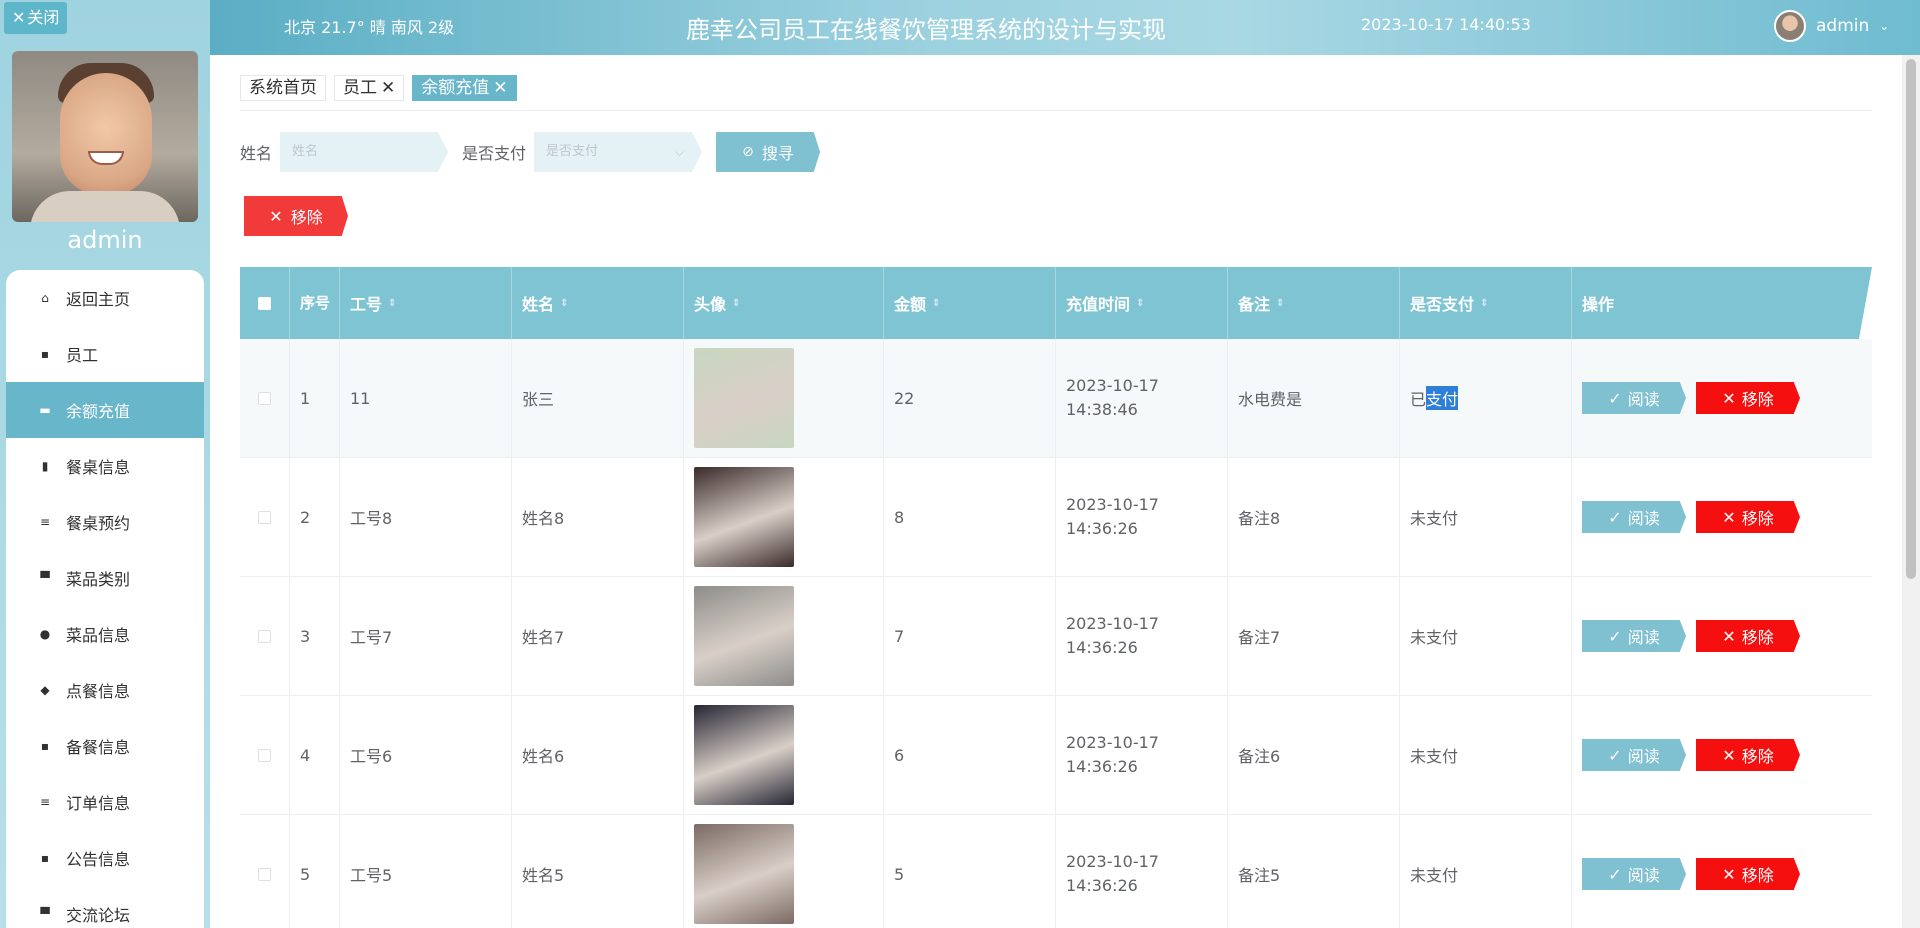  I want to click on tab-label: 余额充值, so click(455, 88).